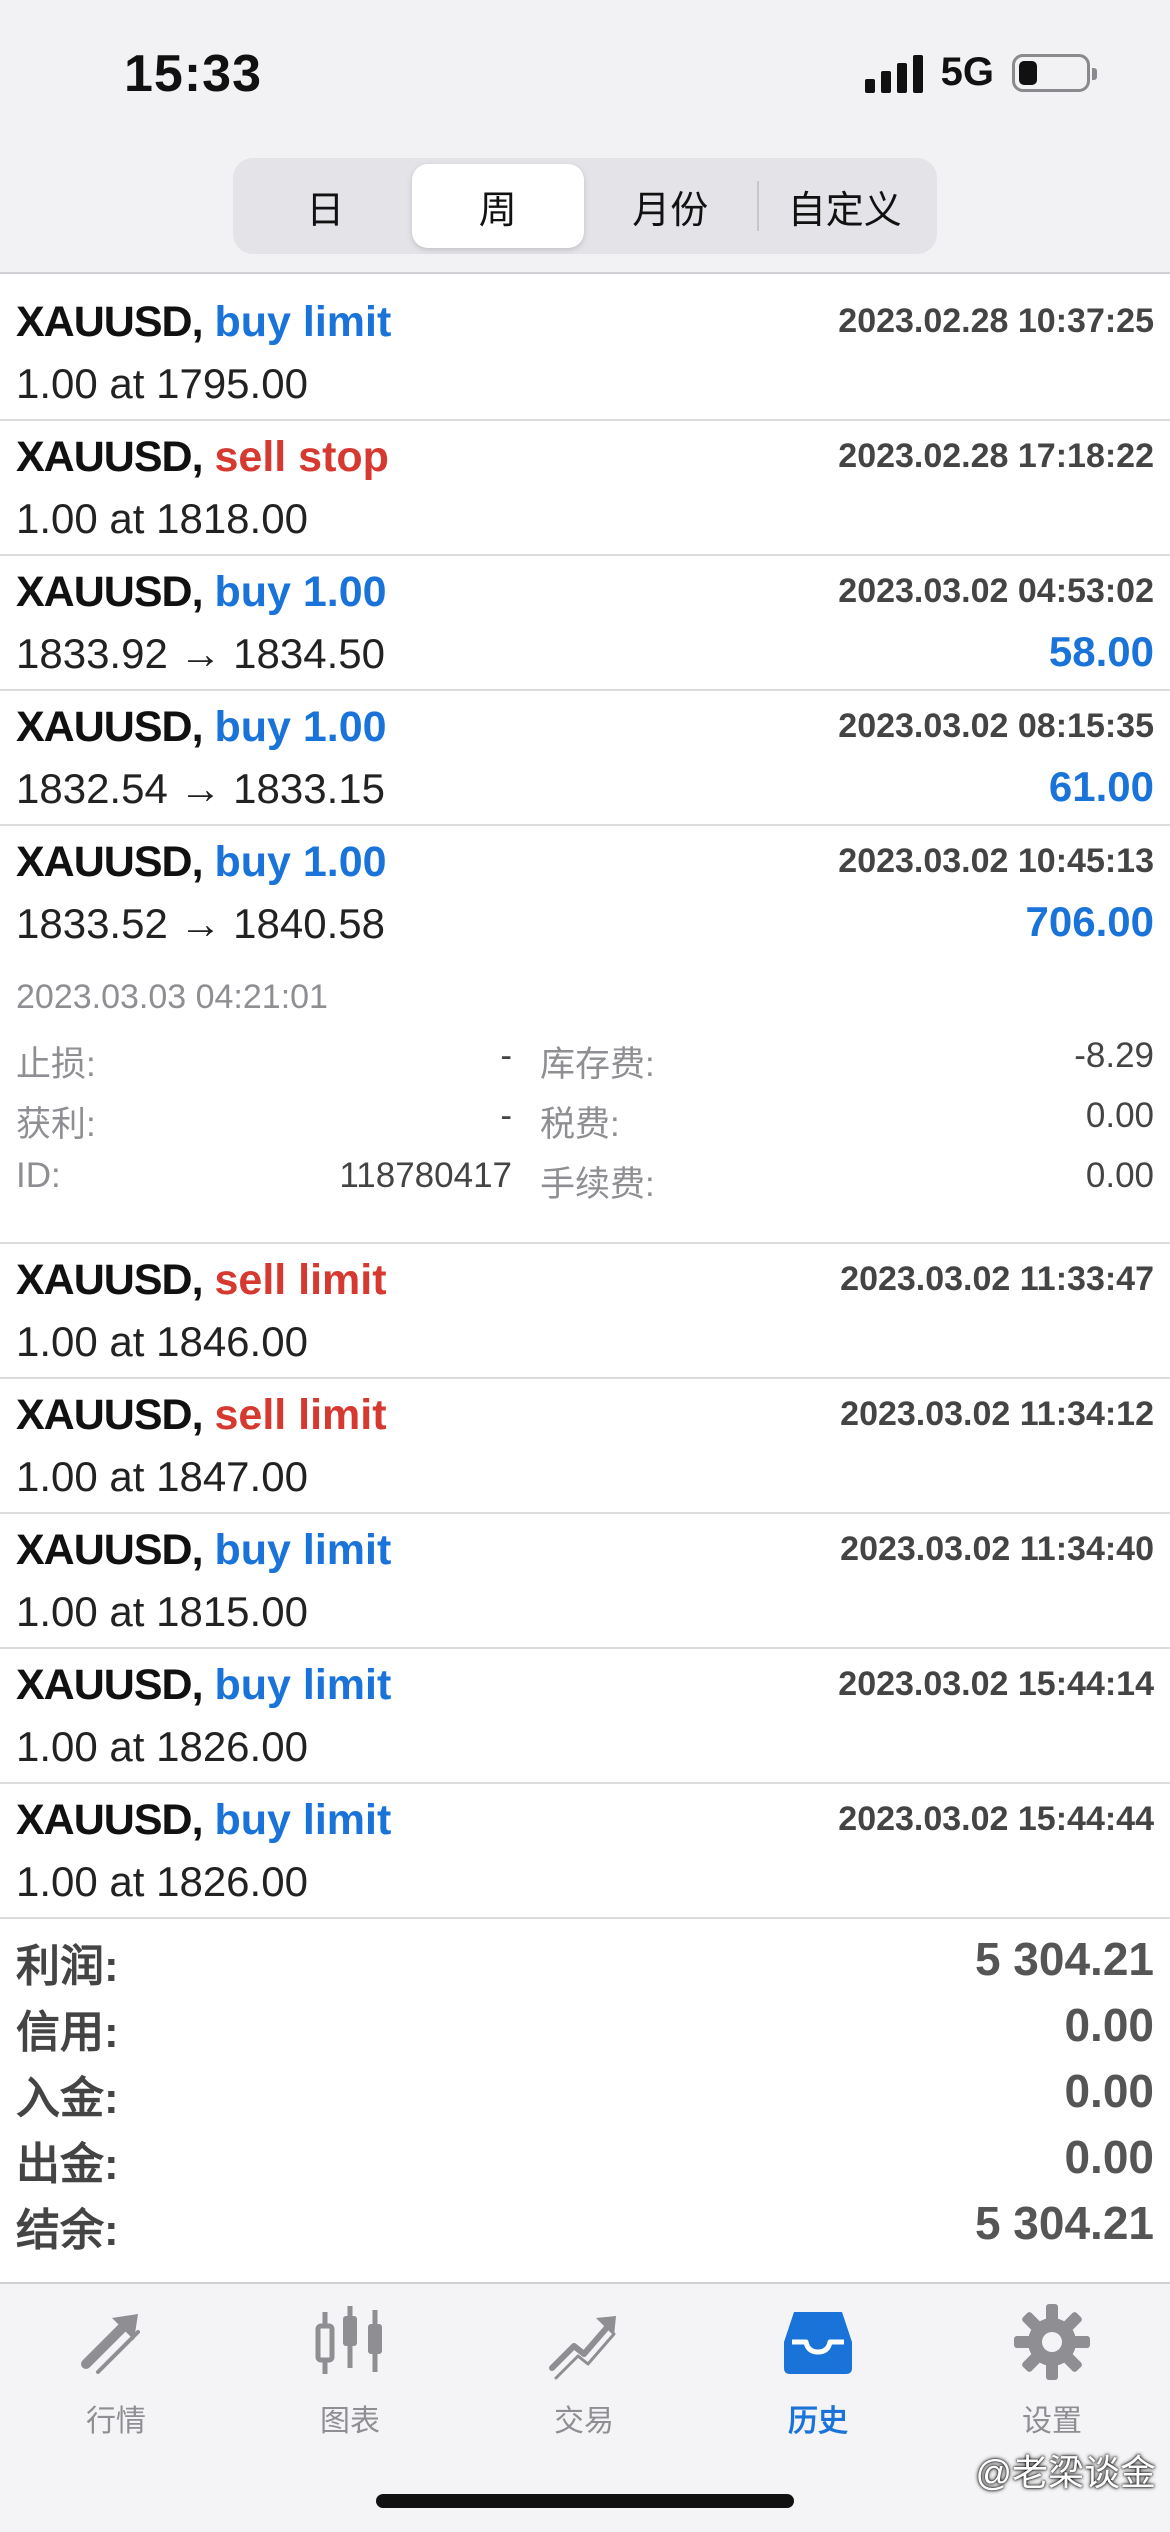  What do you see at coordinates (585, 2023) in the screenshot?
I see `summary-credit: 信用: 0.00` at bounding box center [585, 2023].